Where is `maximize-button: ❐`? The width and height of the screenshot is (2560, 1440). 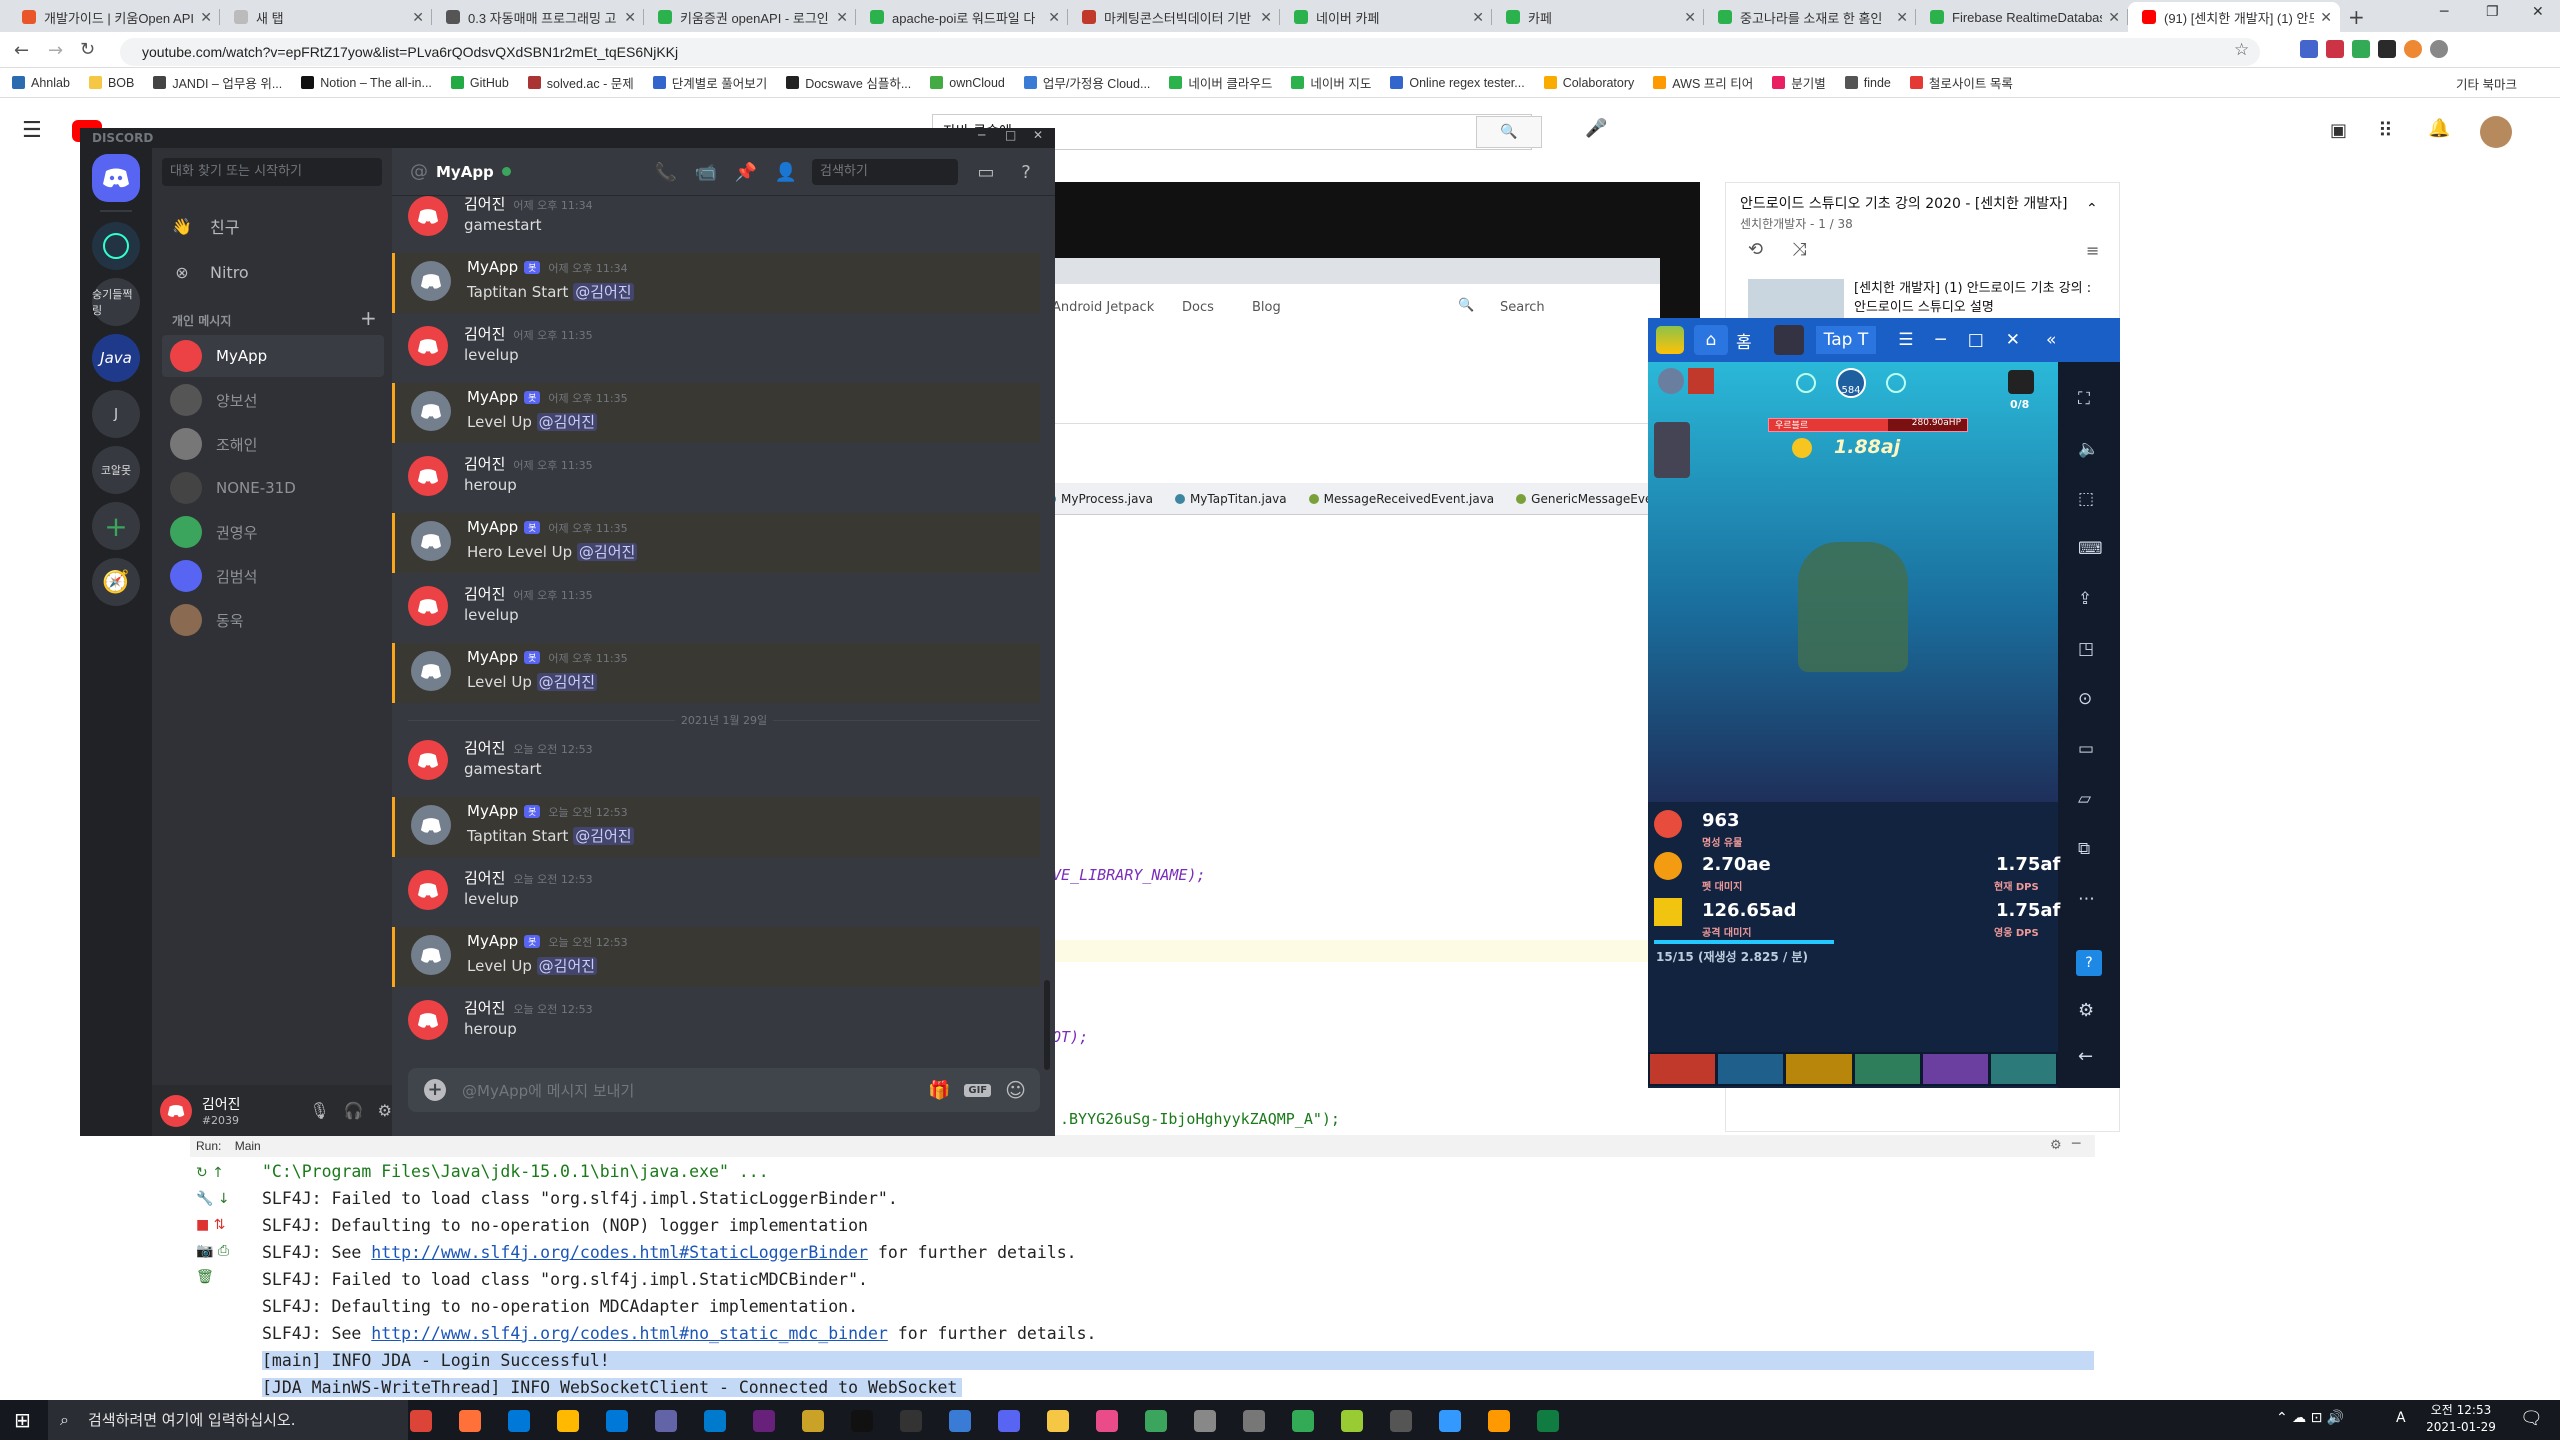 maximize-button: ❐ is located at coordinates (2492, 12).